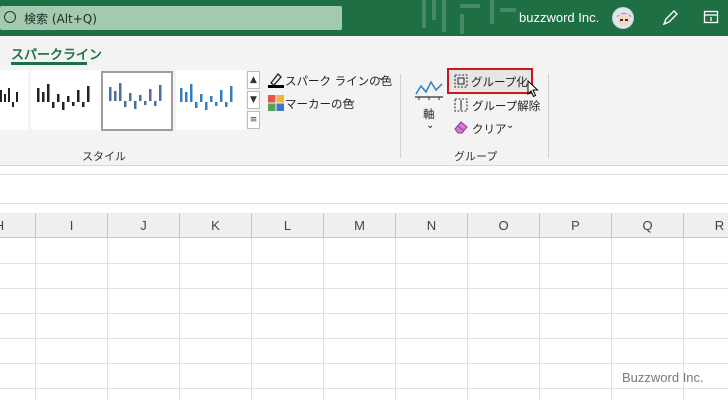 This screenshot has width=728, height=400. Describe the element at coordinates (60, 19) in the screenshot. I see `search-placeholder: 検索 (Alt+Q)` at that location.